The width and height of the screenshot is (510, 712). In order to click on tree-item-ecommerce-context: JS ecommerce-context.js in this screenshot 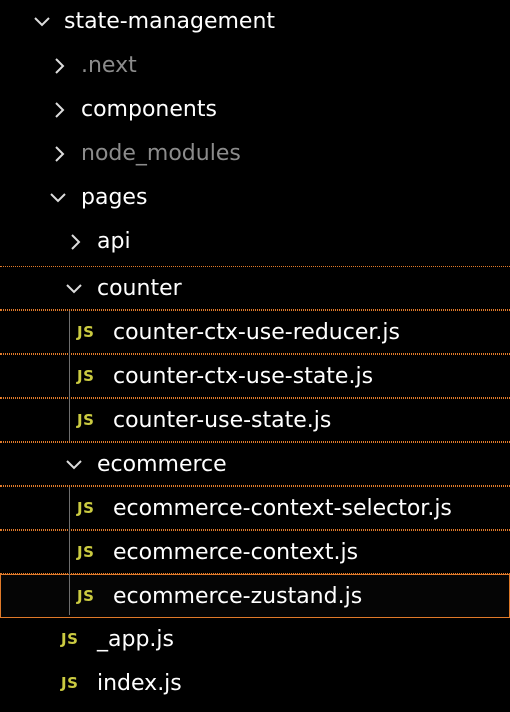, I will do `click(255, 552)`.